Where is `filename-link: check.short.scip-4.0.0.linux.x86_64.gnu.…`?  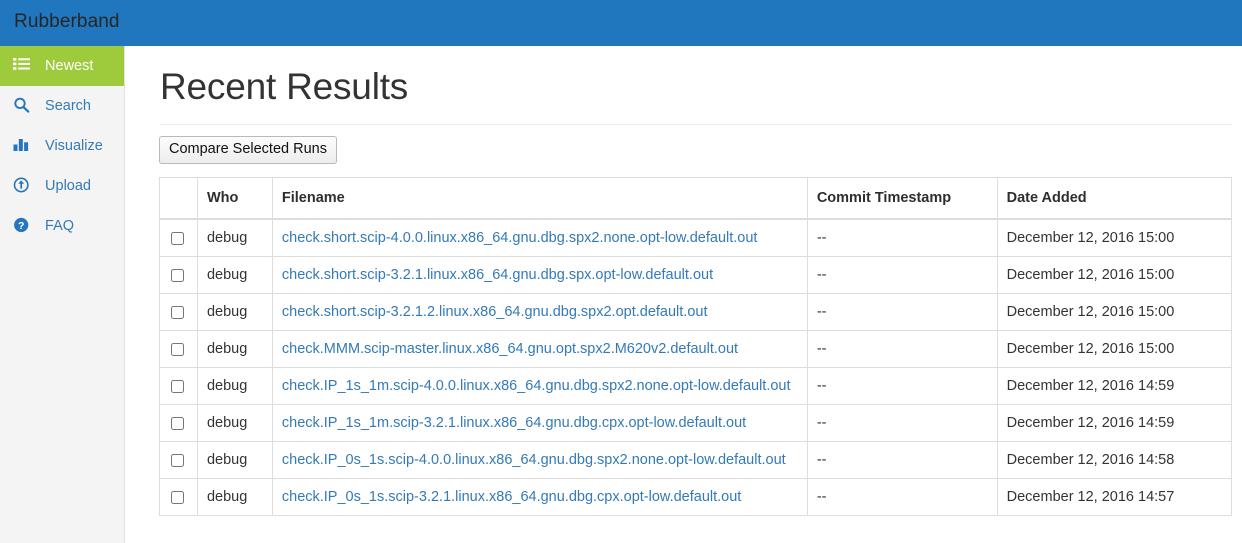 filename-link: check.short.scip-4.0.0.linux.x86_64.gnu.… is located at coordinates (520, 238).